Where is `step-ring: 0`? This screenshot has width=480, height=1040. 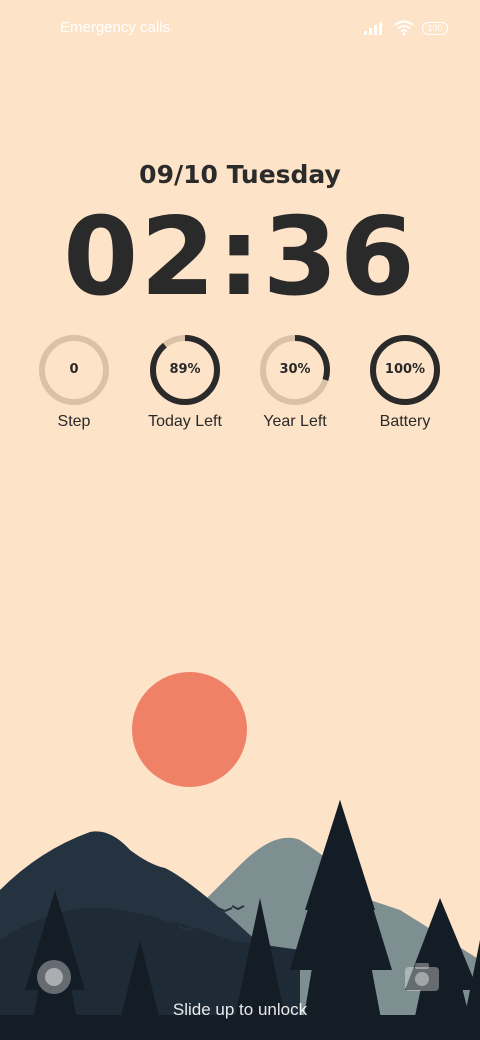 step-ring: 0 is located at coordinates (74, 370).